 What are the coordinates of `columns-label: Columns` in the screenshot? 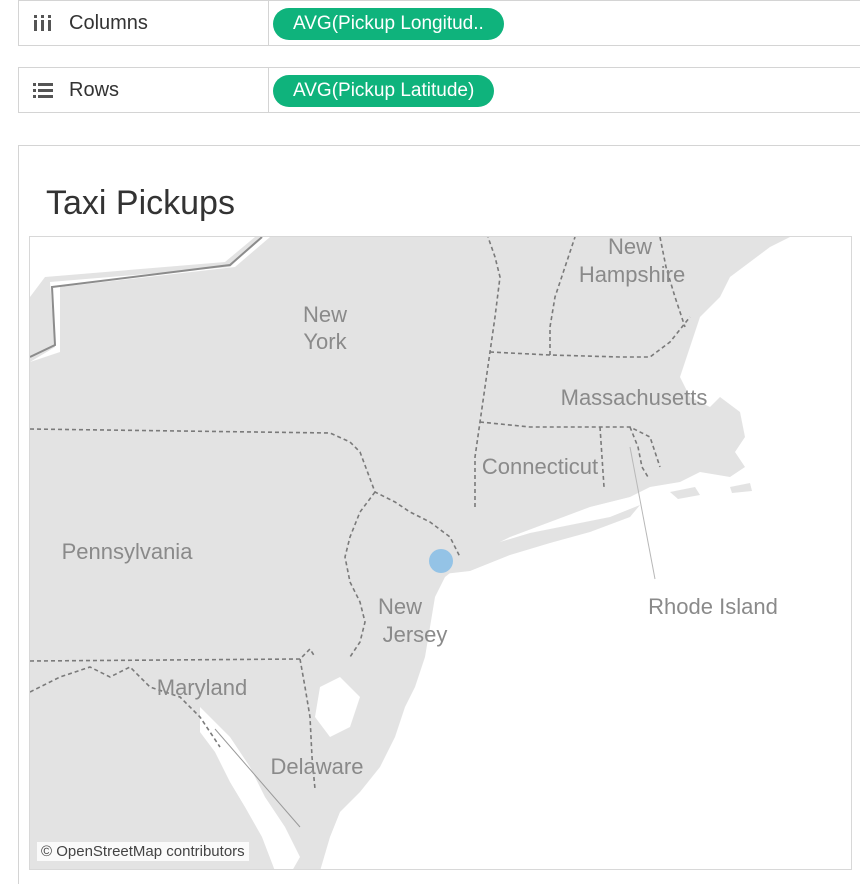 It's located at (108, 22).